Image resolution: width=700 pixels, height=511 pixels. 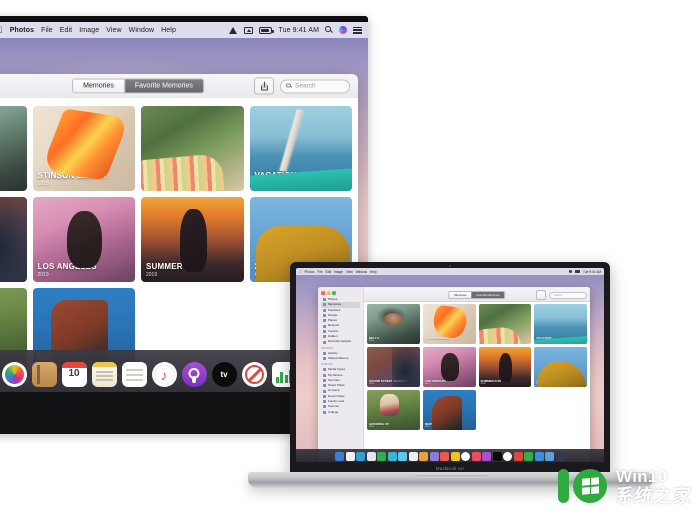 What do you see at coordinates (340, 341) in the screenshot?
I see `sidebar-item-recently-deleted: Recently Deleted` at bounding box center [340, 341].